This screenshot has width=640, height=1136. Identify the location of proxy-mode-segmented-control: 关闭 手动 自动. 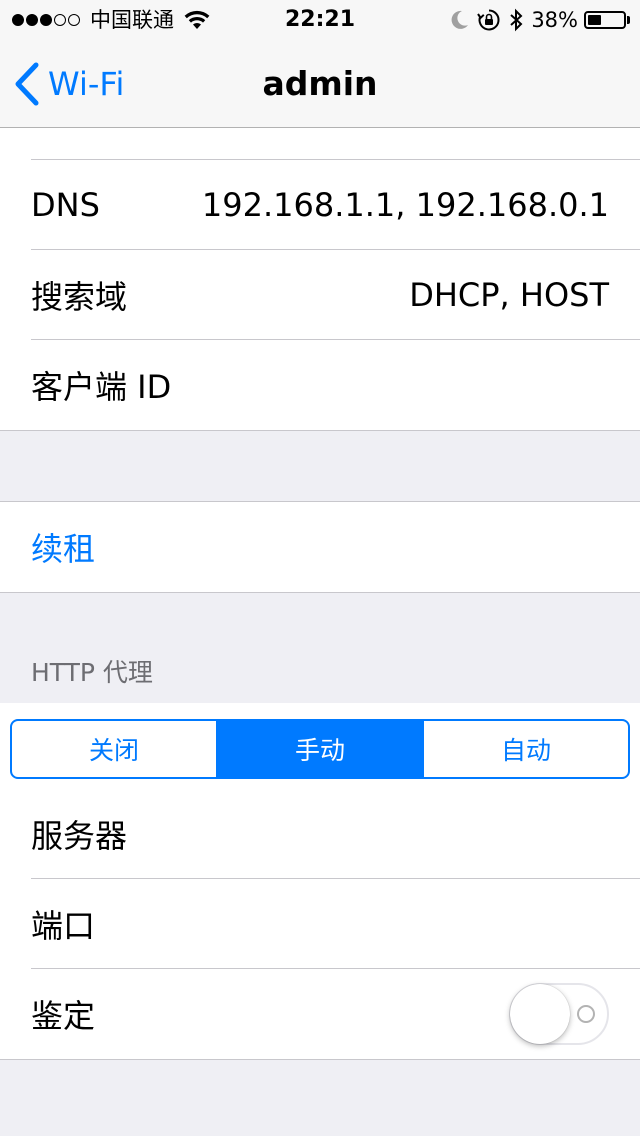
(320, 749).